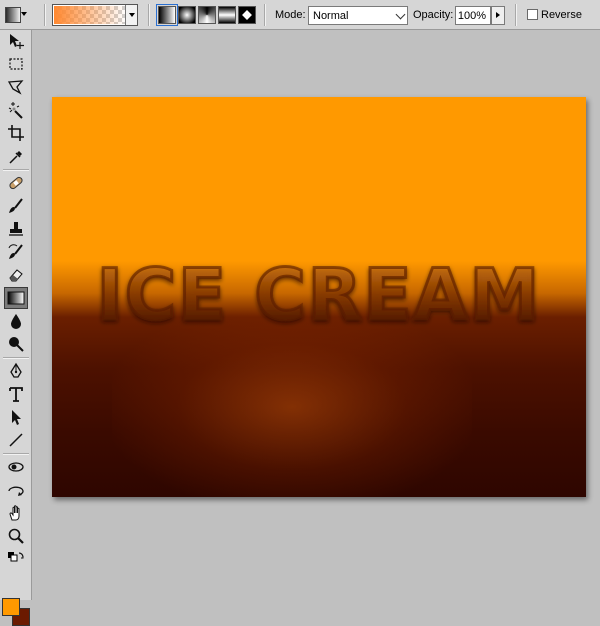 The width and height of the screenshot is (600, 626). What do you see at coordinates (290, 15) in the screenshot?
I see `mode-label: Mode:` at bounding box center [290, 15].